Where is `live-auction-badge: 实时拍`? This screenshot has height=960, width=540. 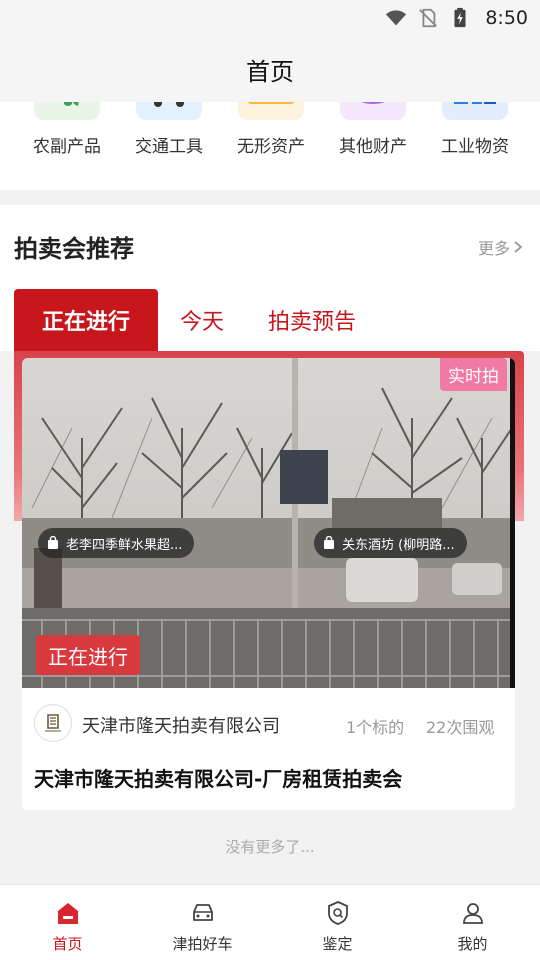 live-auction-badge: 实时拍 is located at coordinates (473, 374).